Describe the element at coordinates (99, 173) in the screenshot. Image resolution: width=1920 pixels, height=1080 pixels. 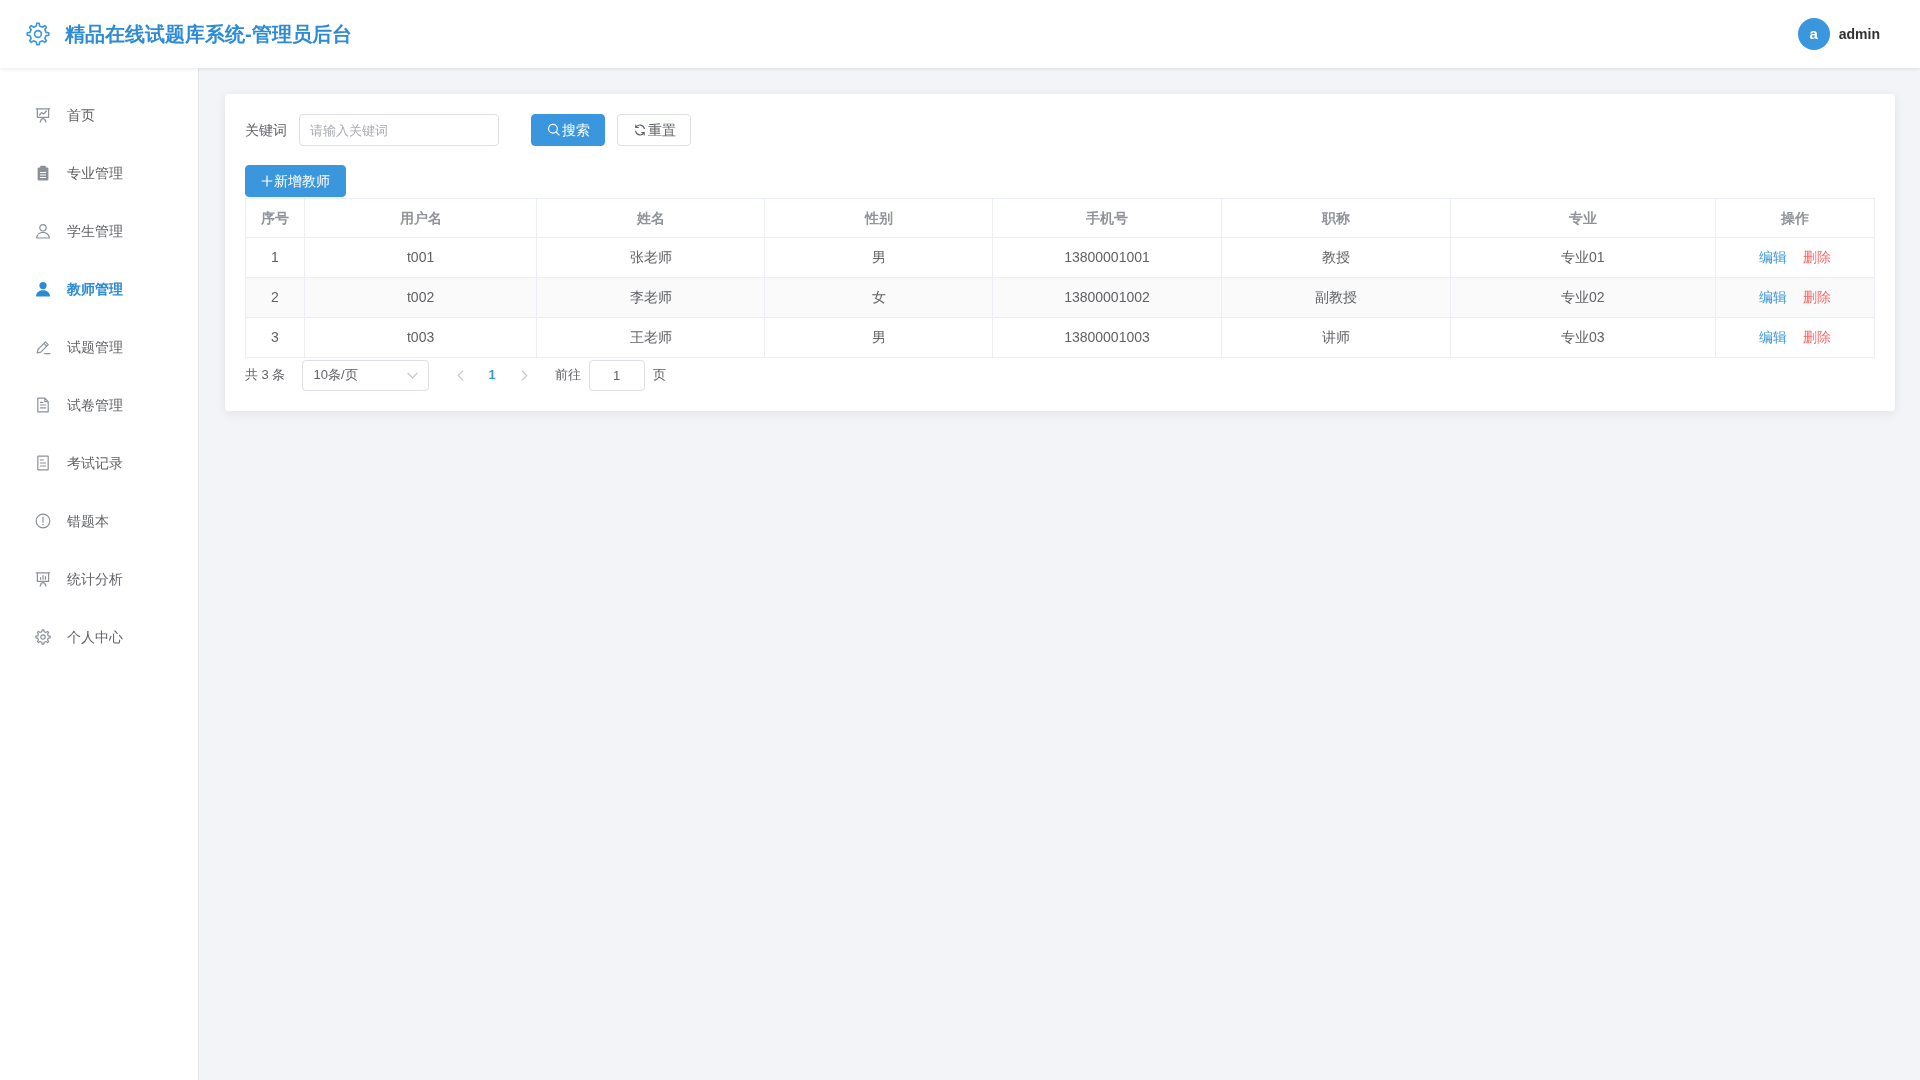
I see `sidebar-item: 专业管理` at that location.